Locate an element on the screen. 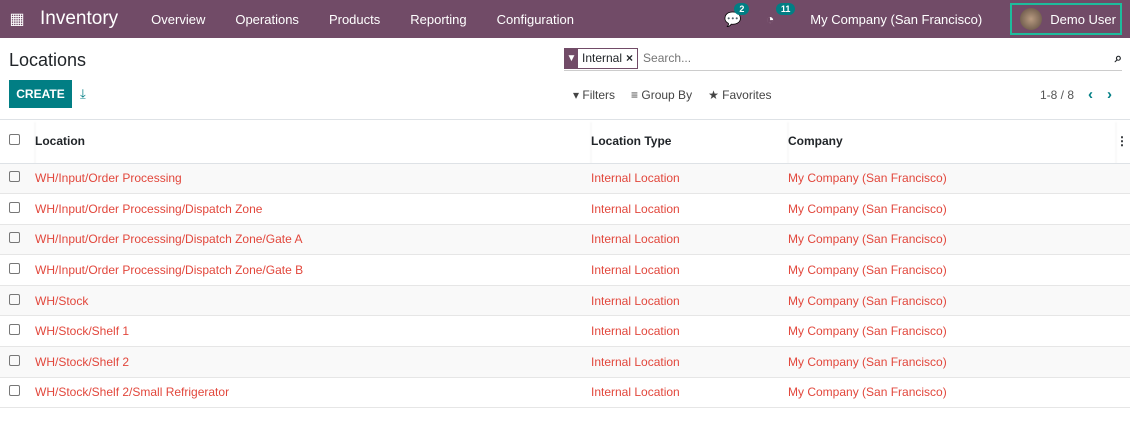  cell-location: WH/Input/Order Processing/Dispatch Zone is located at coordinates (313, 209).